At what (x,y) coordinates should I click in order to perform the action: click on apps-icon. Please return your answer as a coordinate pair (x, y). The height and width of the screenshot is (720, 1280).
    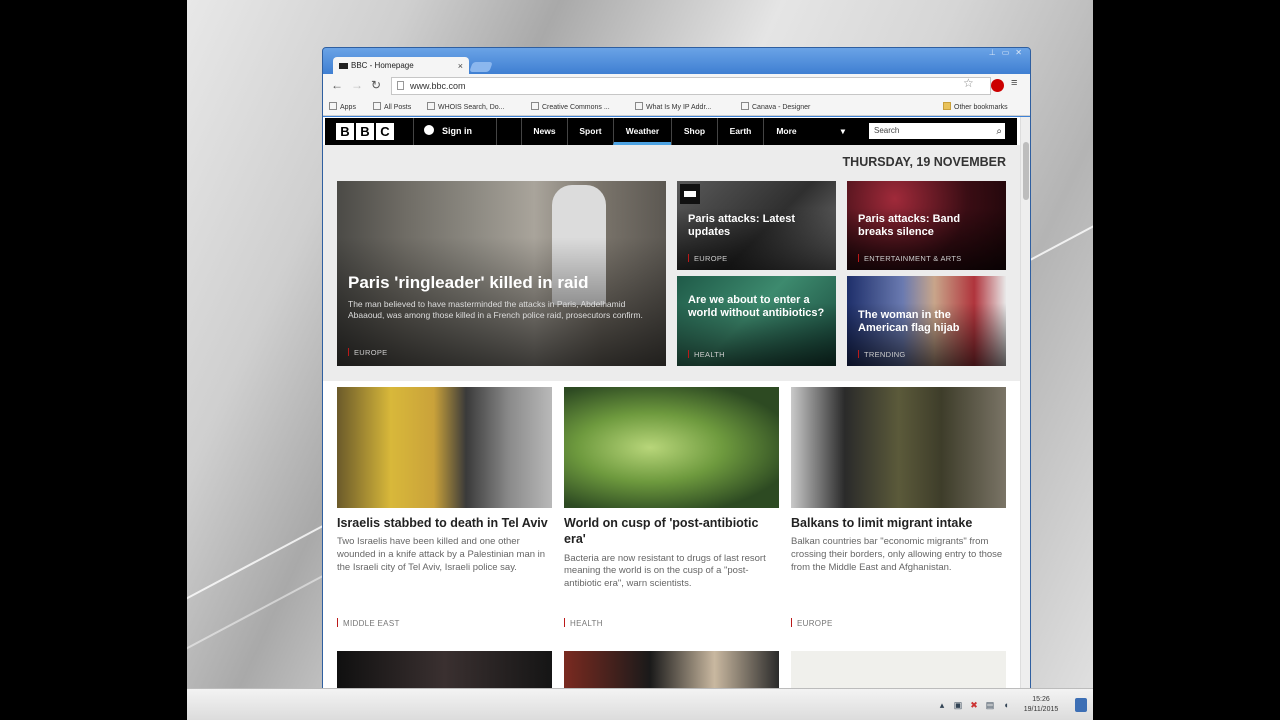
    Looking at the image, I should click on (333, 106).